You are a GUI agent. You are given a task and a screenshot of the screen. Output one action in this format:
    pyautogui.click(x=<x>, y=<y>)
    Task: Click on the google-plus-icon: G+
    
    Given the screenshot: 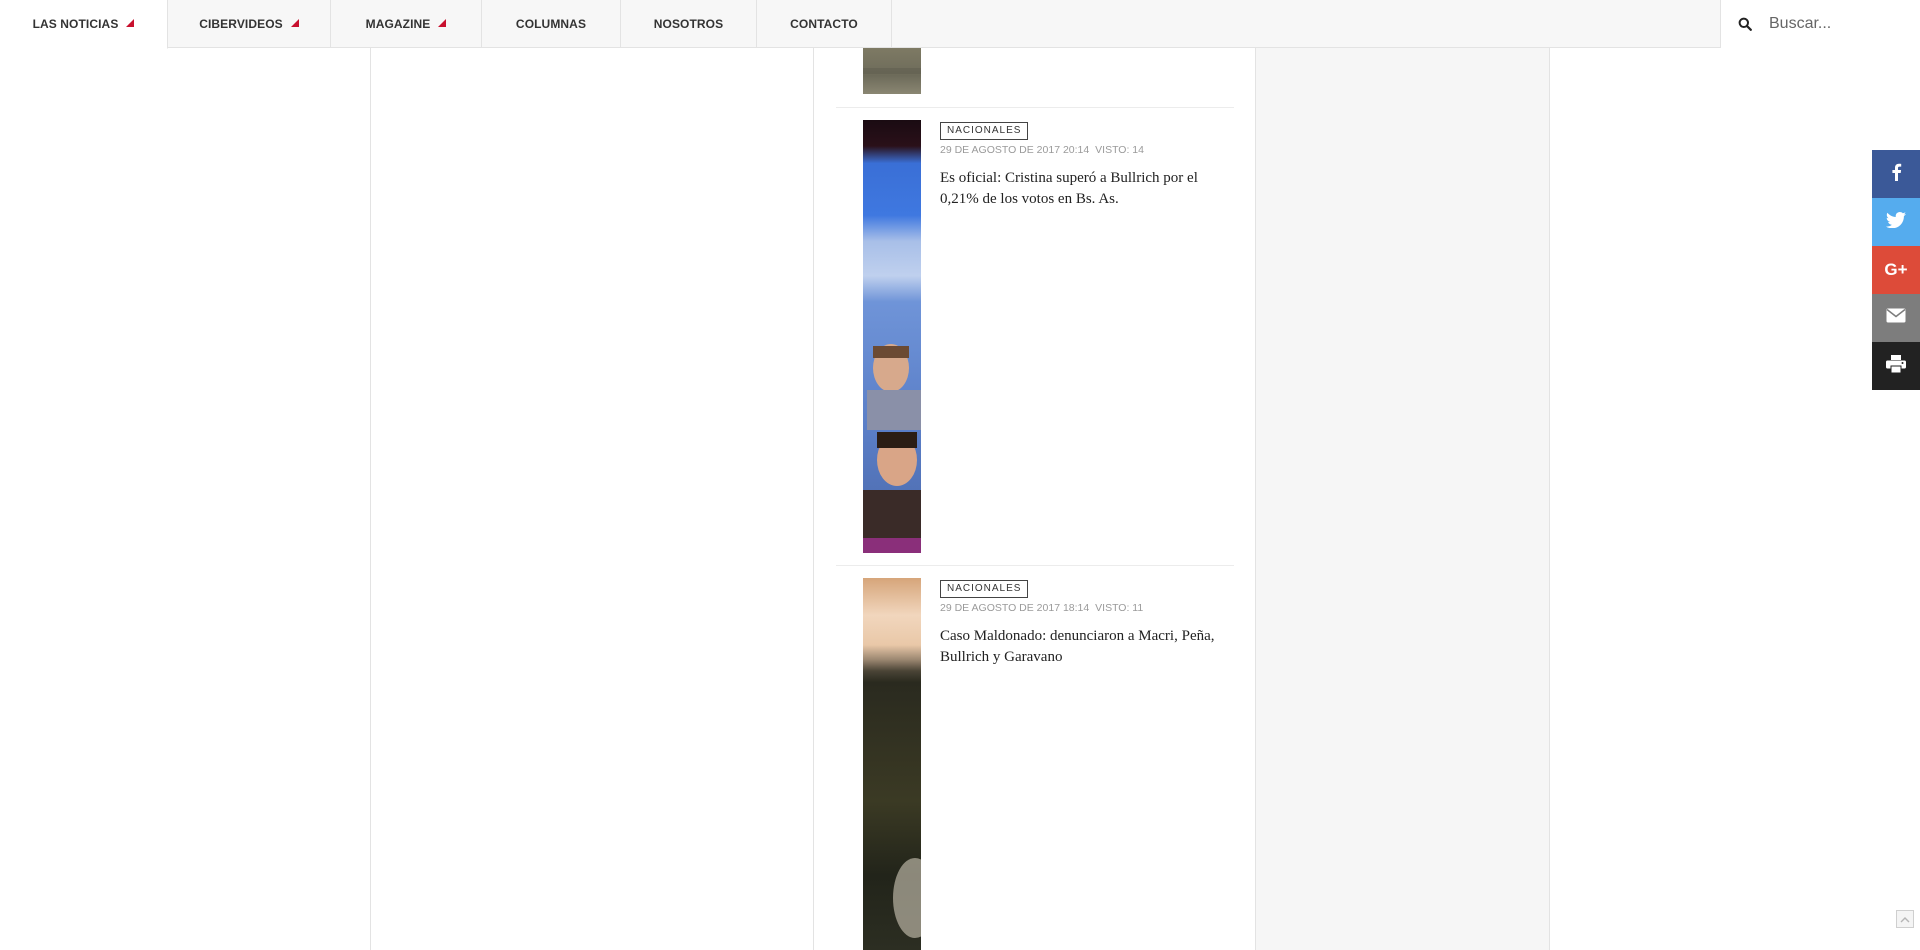 What is the action you would take?
    pyautogui.click(x=1896, y=269)
    